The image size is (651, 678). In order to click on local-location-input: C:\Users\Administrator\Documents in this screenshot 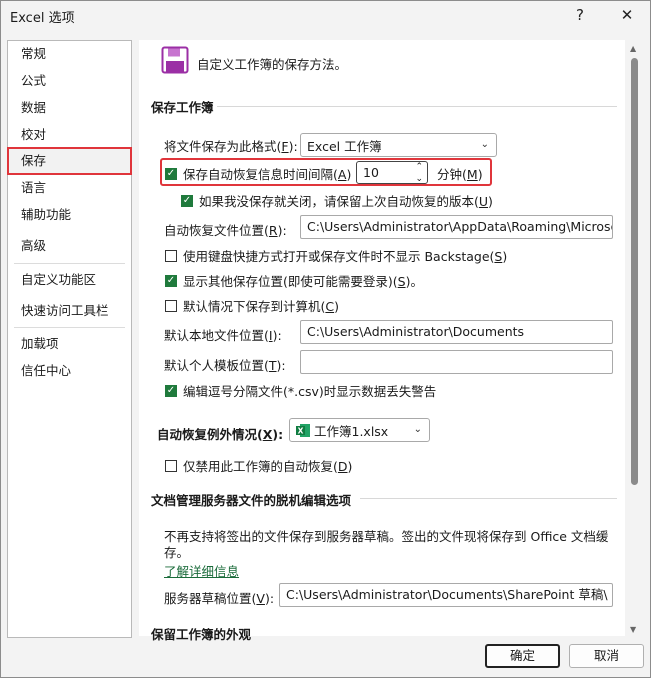, I will do `click(456, 332)`.